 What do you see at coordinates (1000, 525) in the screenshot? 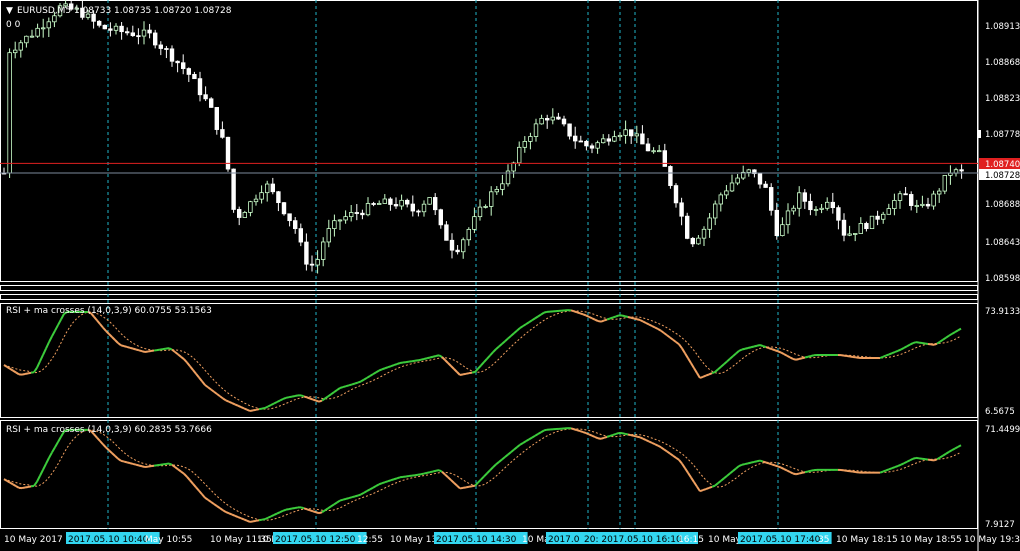
I see `rsi2-min-label: 7.9127` at bounding box center [1000, 525].